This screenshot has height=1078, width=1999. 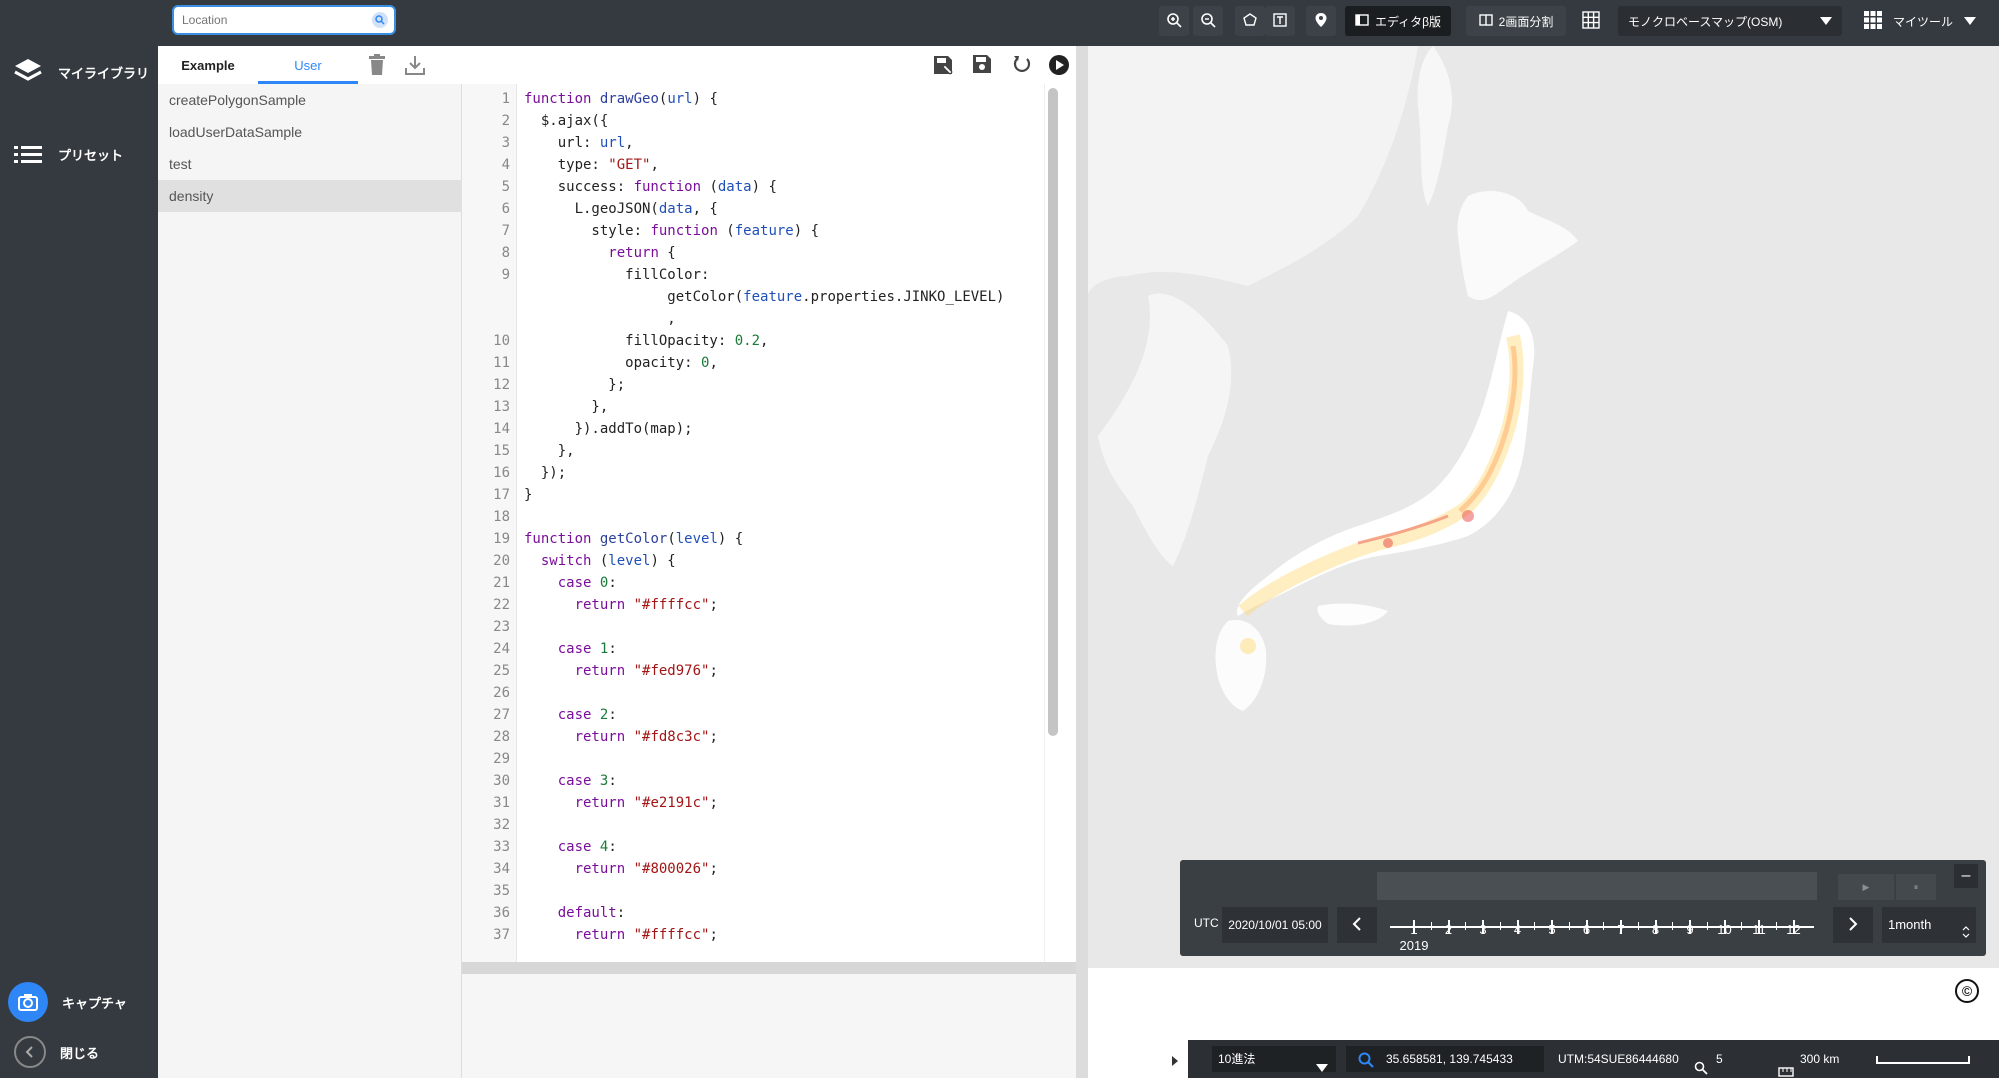 What do you see at coordinates (67, 154) in the screenshot?
I see `sidebar-item-preset: プリセット` at bounding box center [67, 154].